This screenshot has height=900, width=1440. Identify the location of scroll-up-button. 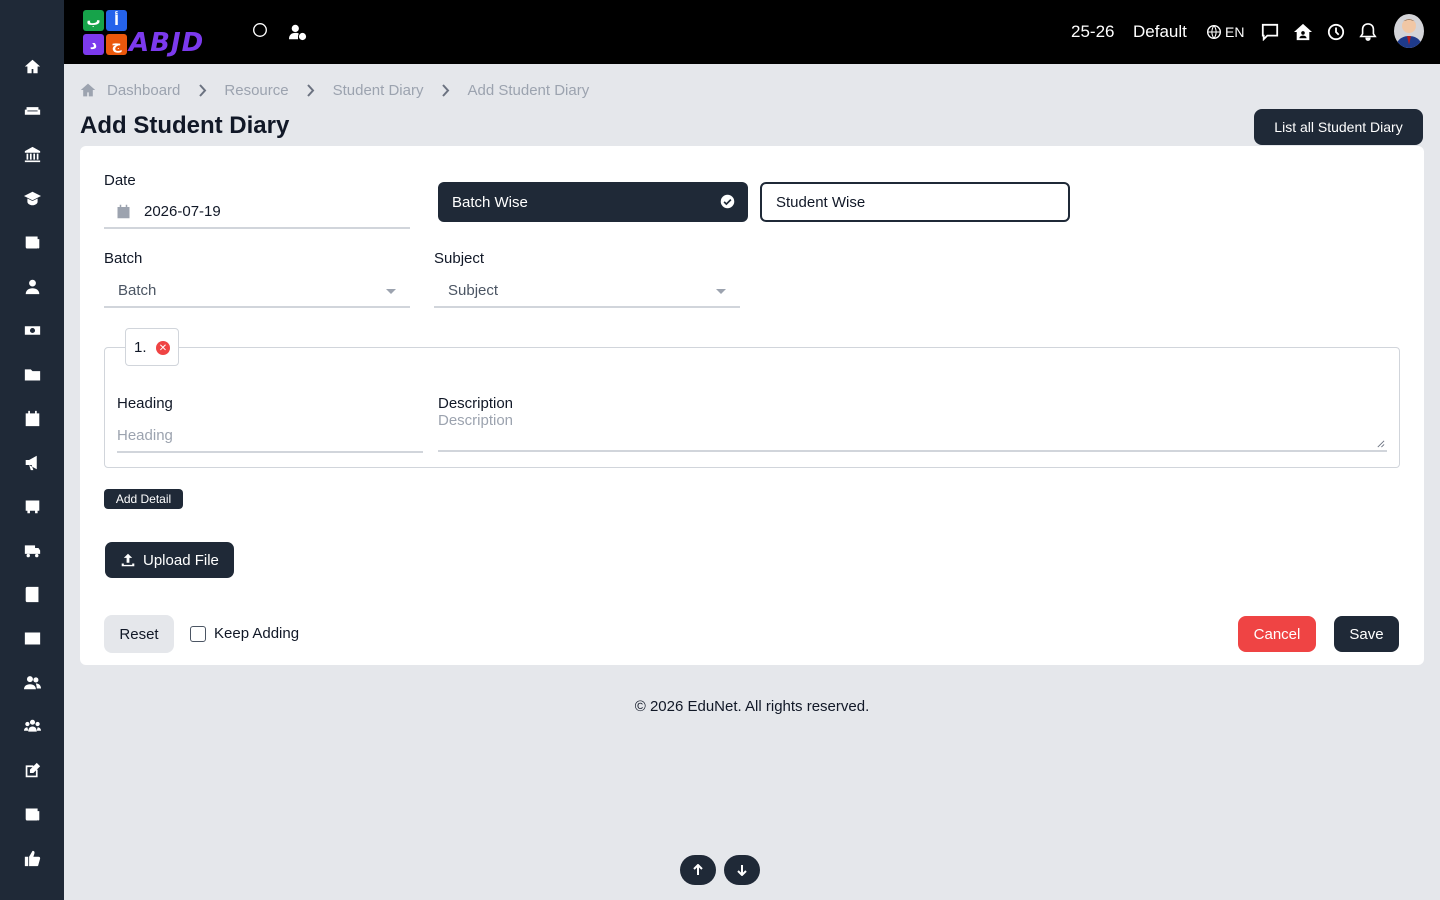
(698, 870).